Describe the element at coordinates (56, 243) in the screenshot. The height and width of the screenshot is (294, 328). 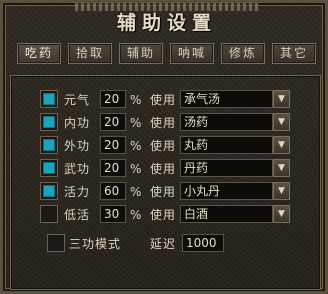
I see `three-skill-mode-checkbox` at that location.